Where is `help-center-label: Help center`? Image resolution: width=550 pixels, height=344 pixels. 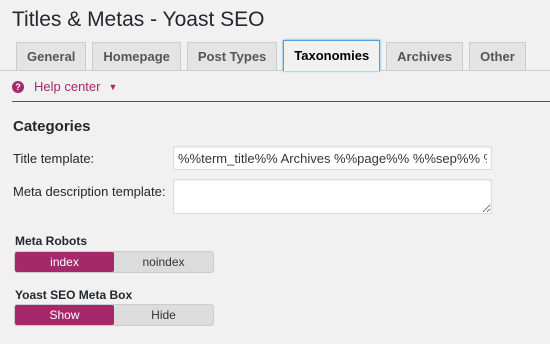
help-center-label: Help center is located at coordinates (67, 86).